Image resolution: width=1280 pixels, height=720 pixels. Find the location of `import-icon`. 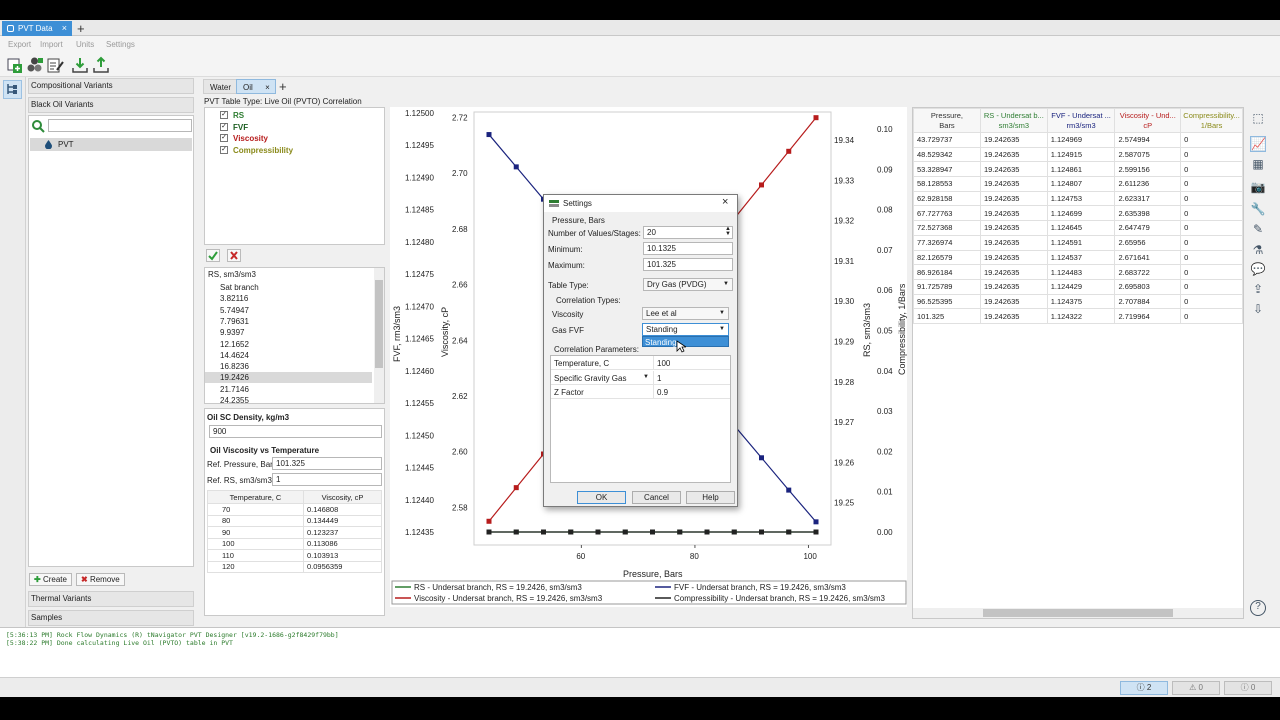

import-icon is located at coordinates (80, 65).